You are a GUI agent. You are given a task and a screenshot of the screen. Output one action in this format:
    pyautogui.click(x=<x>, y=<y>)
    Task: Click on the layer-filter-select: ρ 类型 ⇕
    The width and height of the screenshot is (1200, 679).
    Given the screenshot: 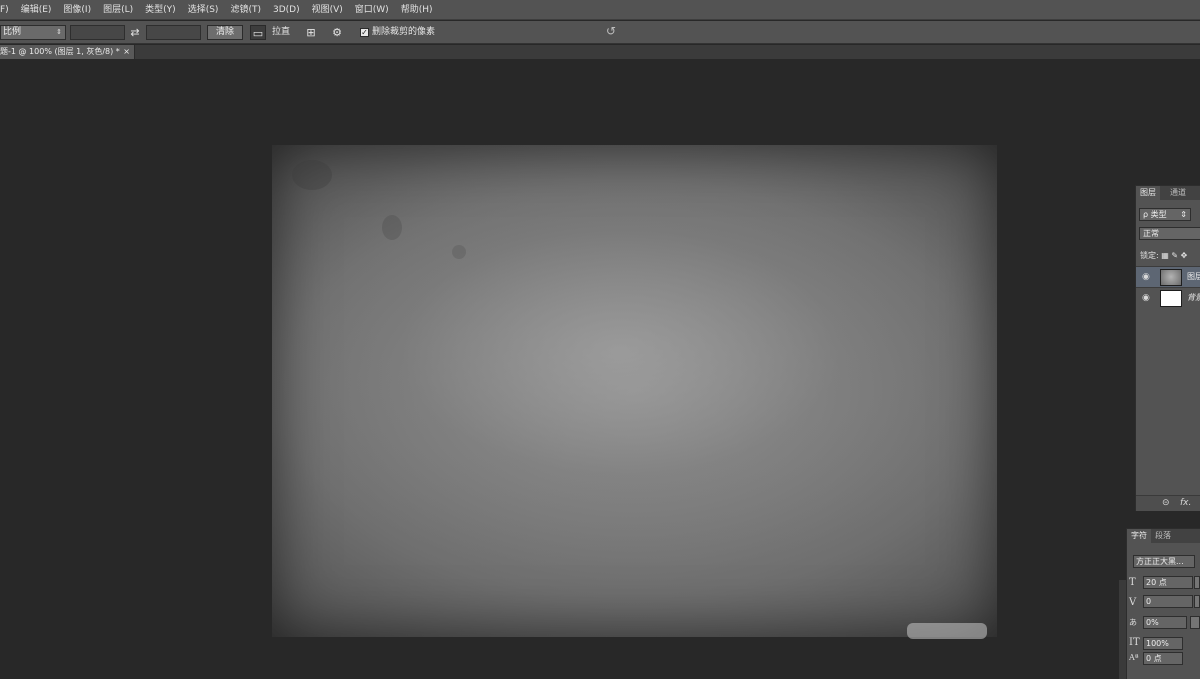 What is the action you would take?
    pyautogui.click(x=1165, y=214)
    